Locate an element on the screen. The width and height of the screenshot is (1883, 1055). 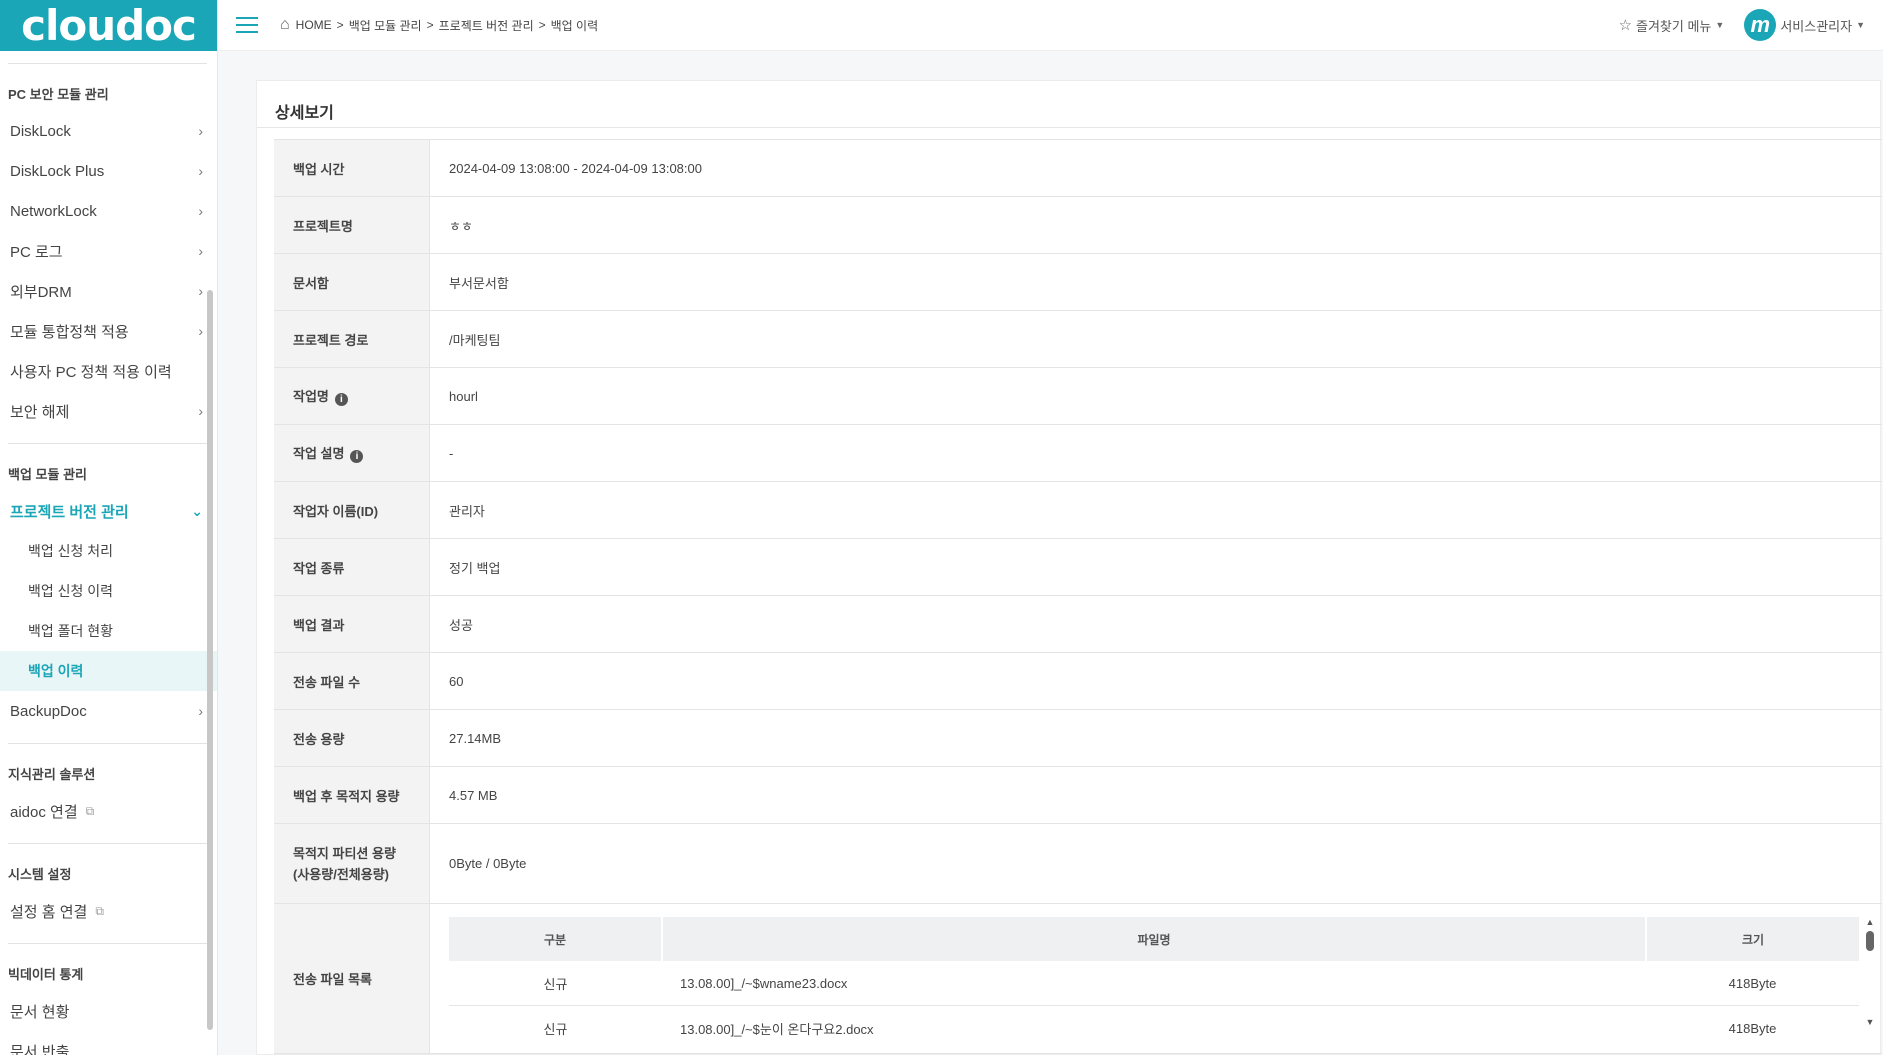
panel-title: 상세보기 is located at coordinates (1068, 104).